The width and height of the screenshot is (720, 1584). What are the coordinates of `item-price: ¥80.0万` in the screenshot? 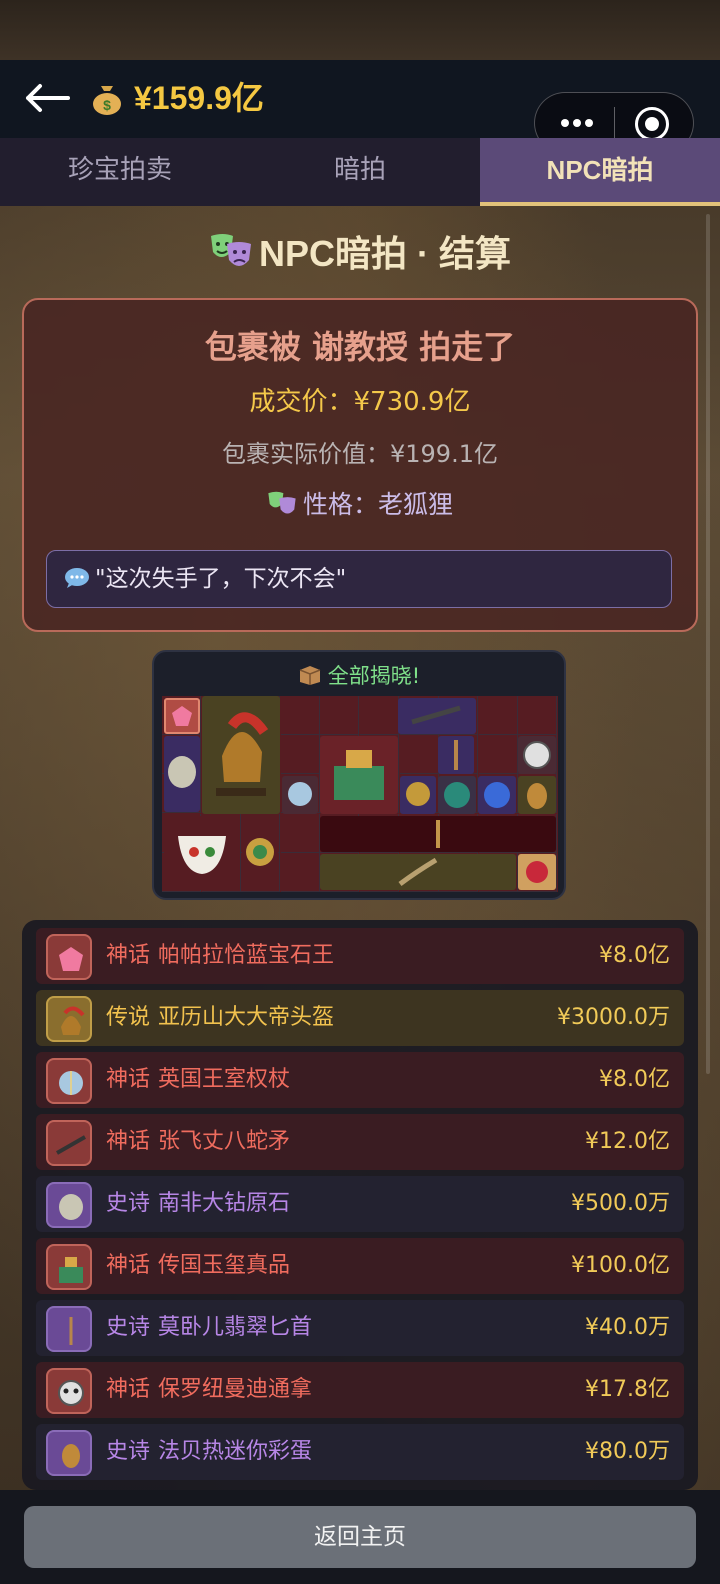 It's located at (627, 1451).